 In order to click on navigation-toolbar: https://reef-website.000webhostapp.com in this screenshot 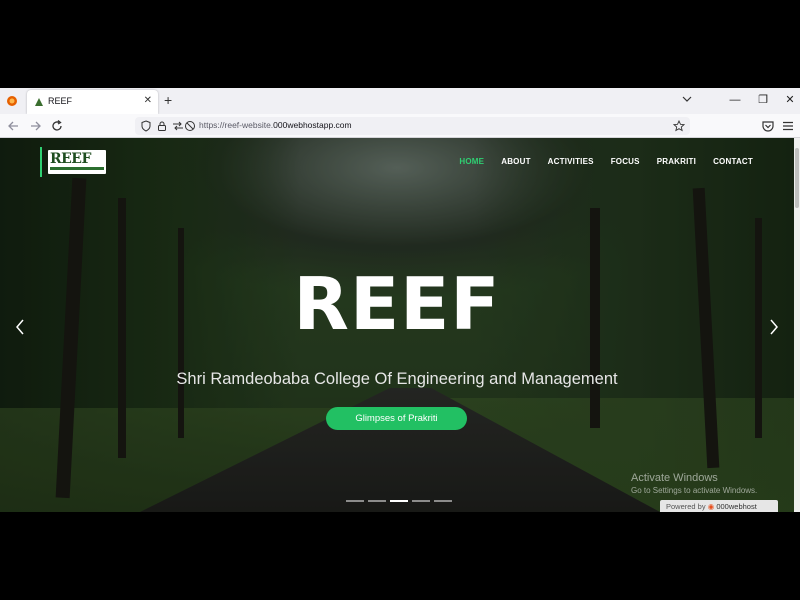, I will do `click(400, 126)`.